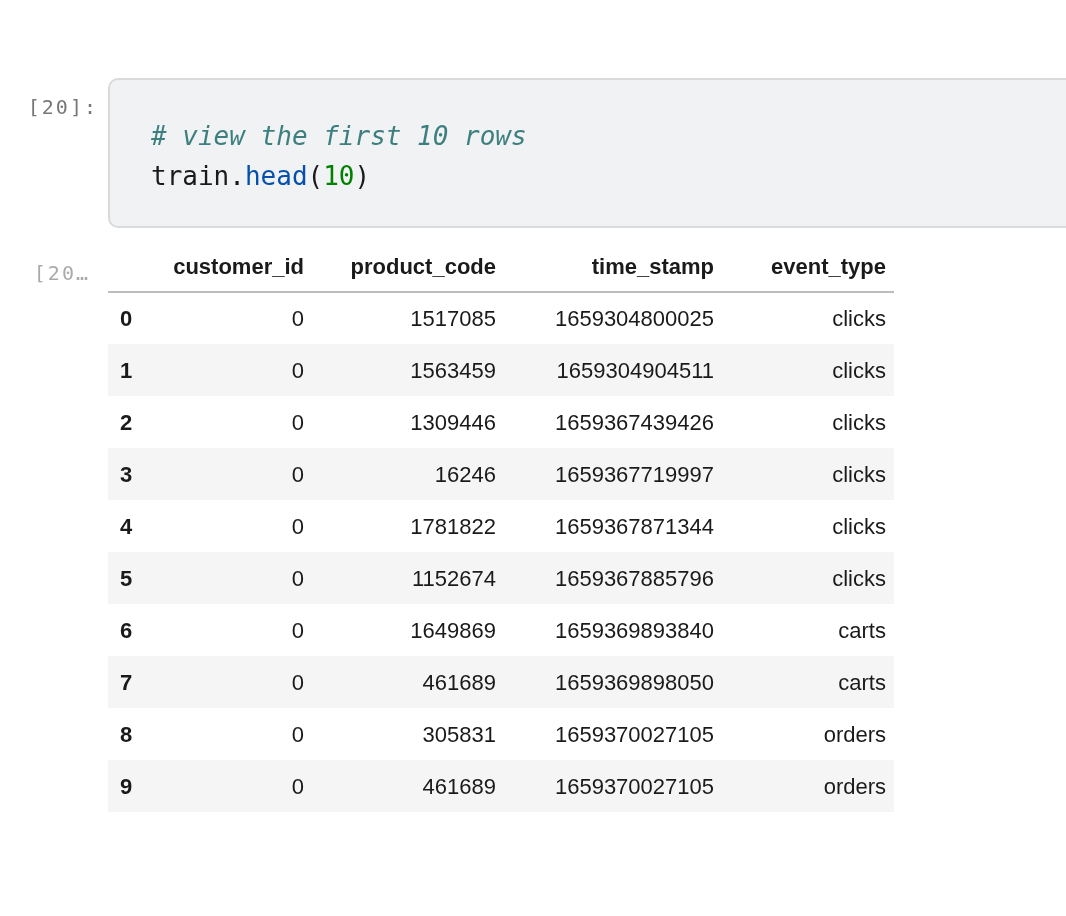 The width and height of the screenshot is (1066, 916). What do you see at coordinates (261, 176) in the screenshot?
I see `code-line: train.head(10)` at bounding box center [261, 176].